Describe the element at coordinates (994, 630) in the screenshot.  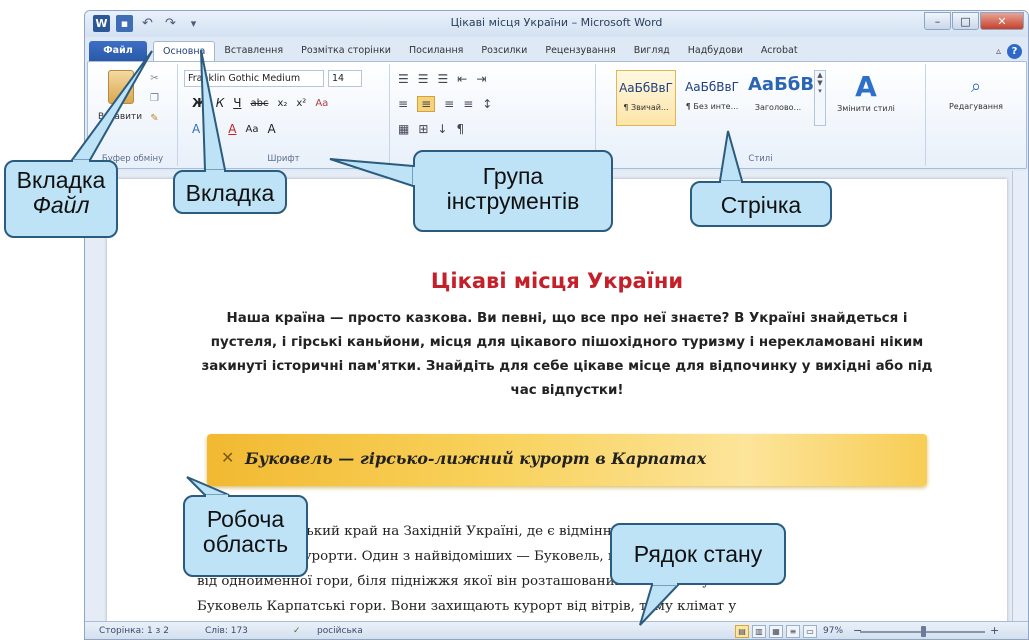
I see `zoom-in-icon: +` at that location.